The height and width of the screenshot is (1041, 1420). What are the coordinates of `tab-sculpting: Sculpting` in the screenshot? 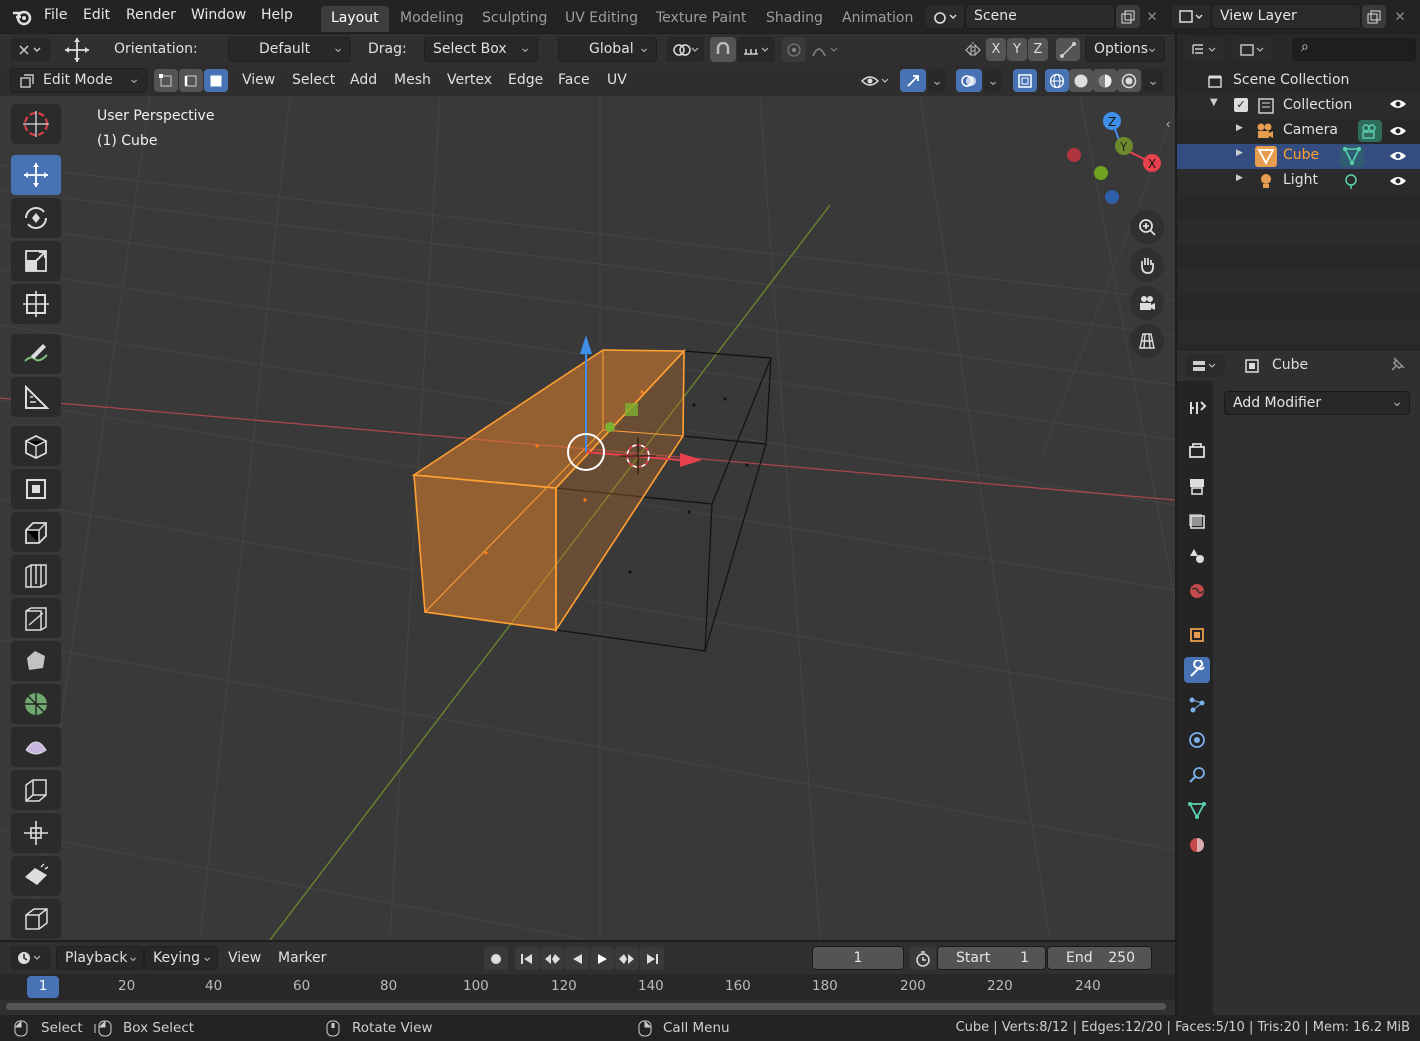 It's located at (514, 19).